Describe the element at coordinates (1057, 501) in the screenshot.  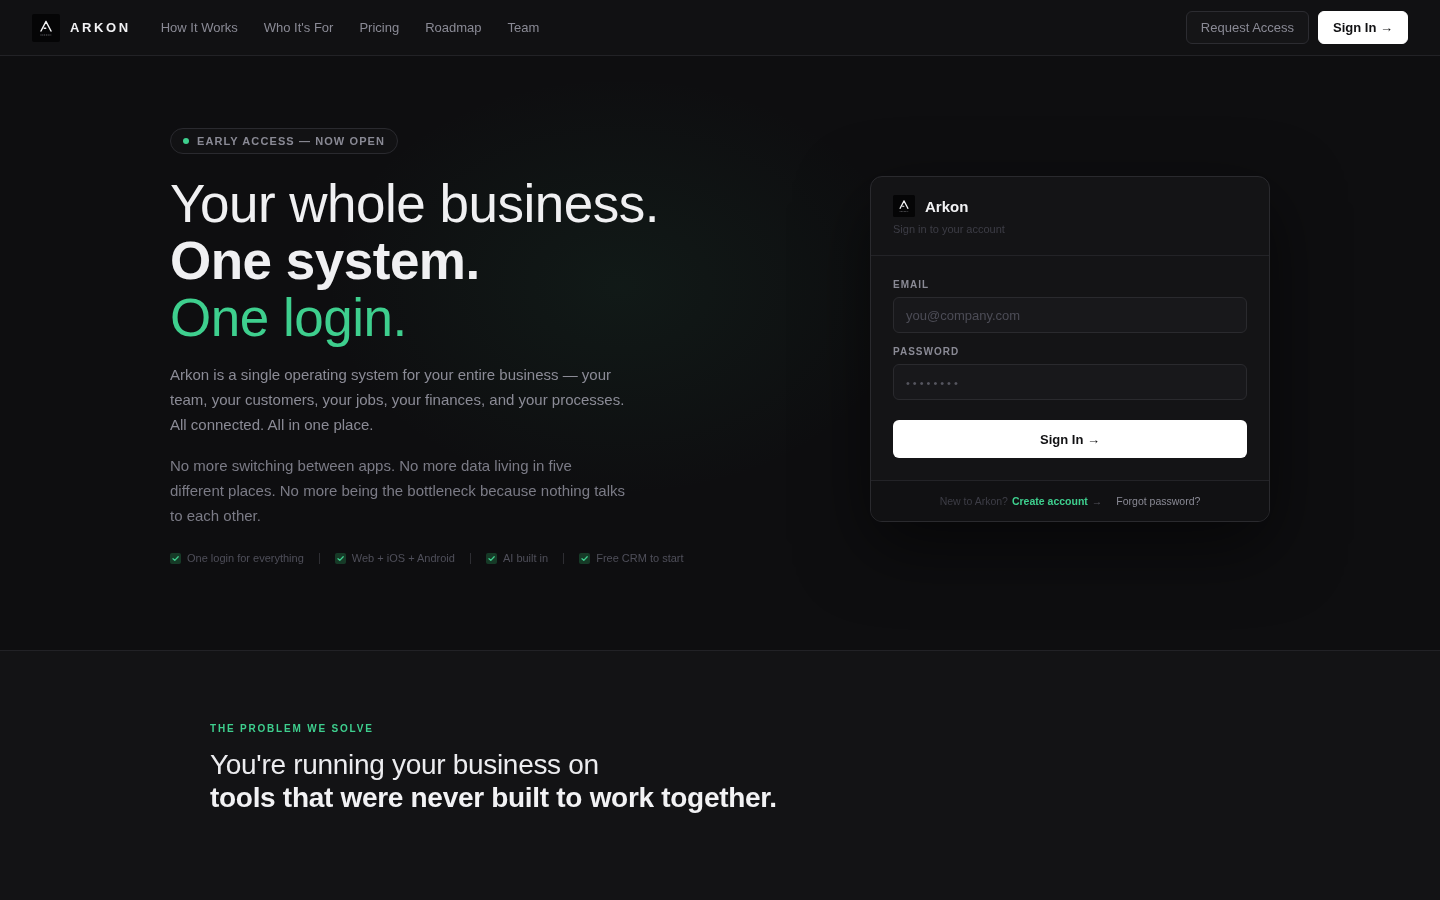
I see `create-account-link: Create account →` at that location.